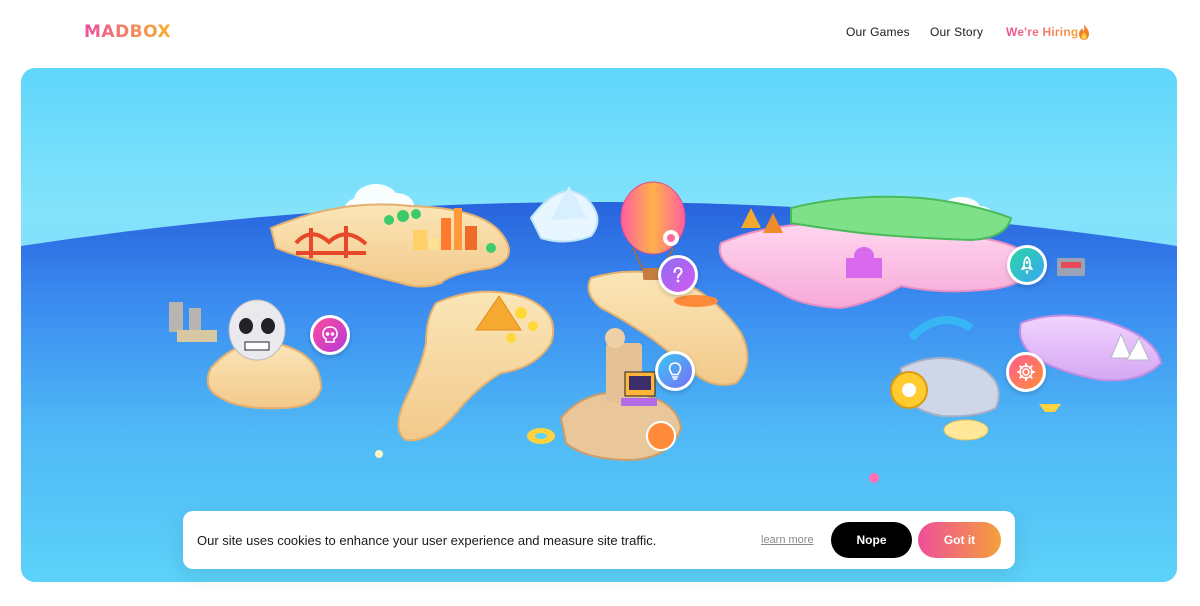 This screenshot has height=606, width=1200. Describe the element at coordinates (661, 436) in the screenshot. I see `orange-ball` at that location.